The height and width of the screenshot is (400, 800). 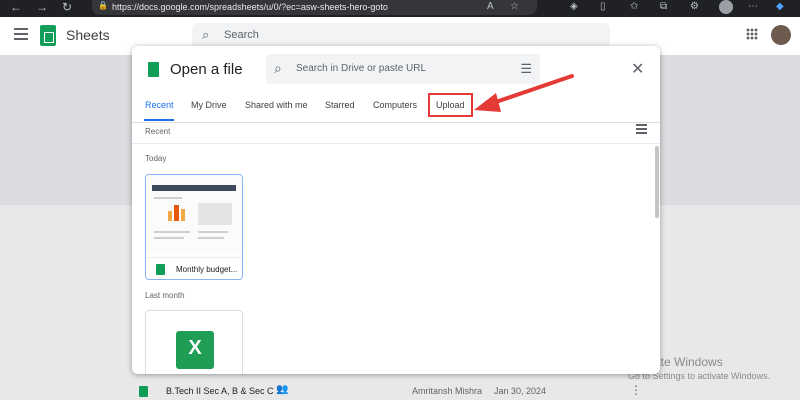 I want to click on close-icon: ✕, so click(x=637, y=69).